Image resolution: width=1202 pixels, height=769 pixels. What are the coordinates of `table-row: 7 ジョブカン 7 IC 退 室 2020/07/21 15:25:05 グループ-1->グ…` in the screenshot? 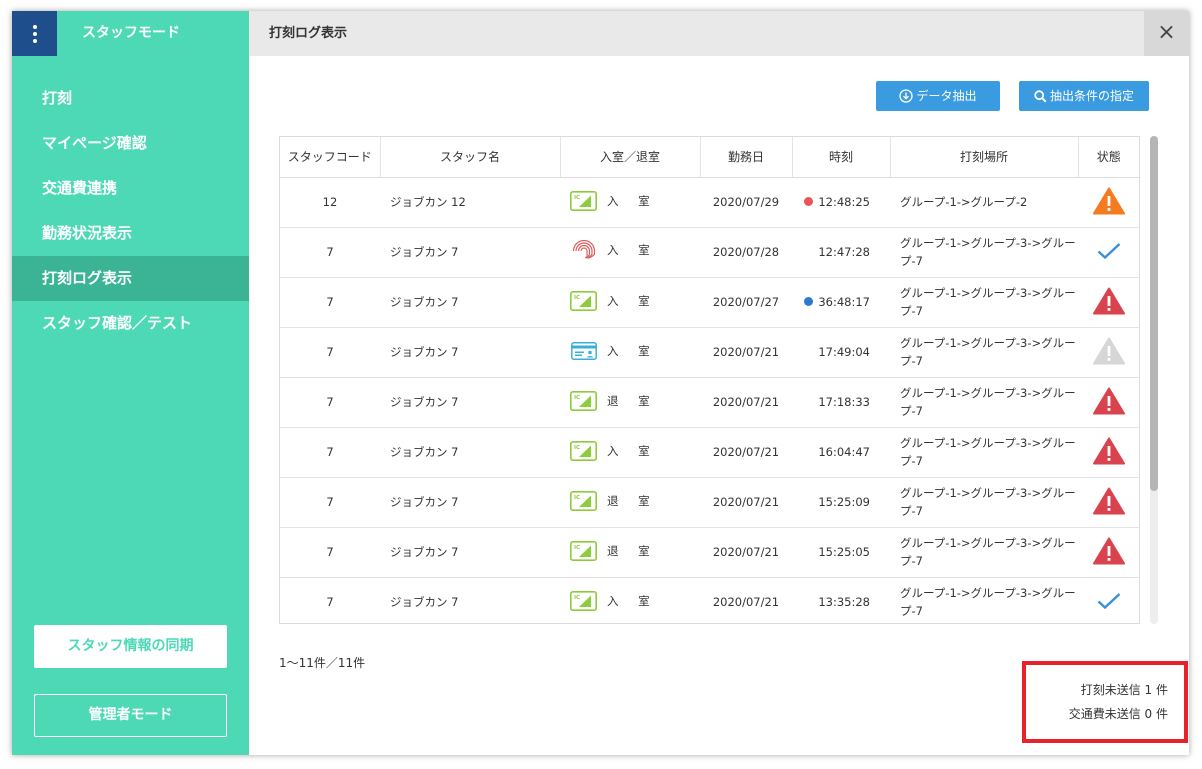 It's located at (709, 552).